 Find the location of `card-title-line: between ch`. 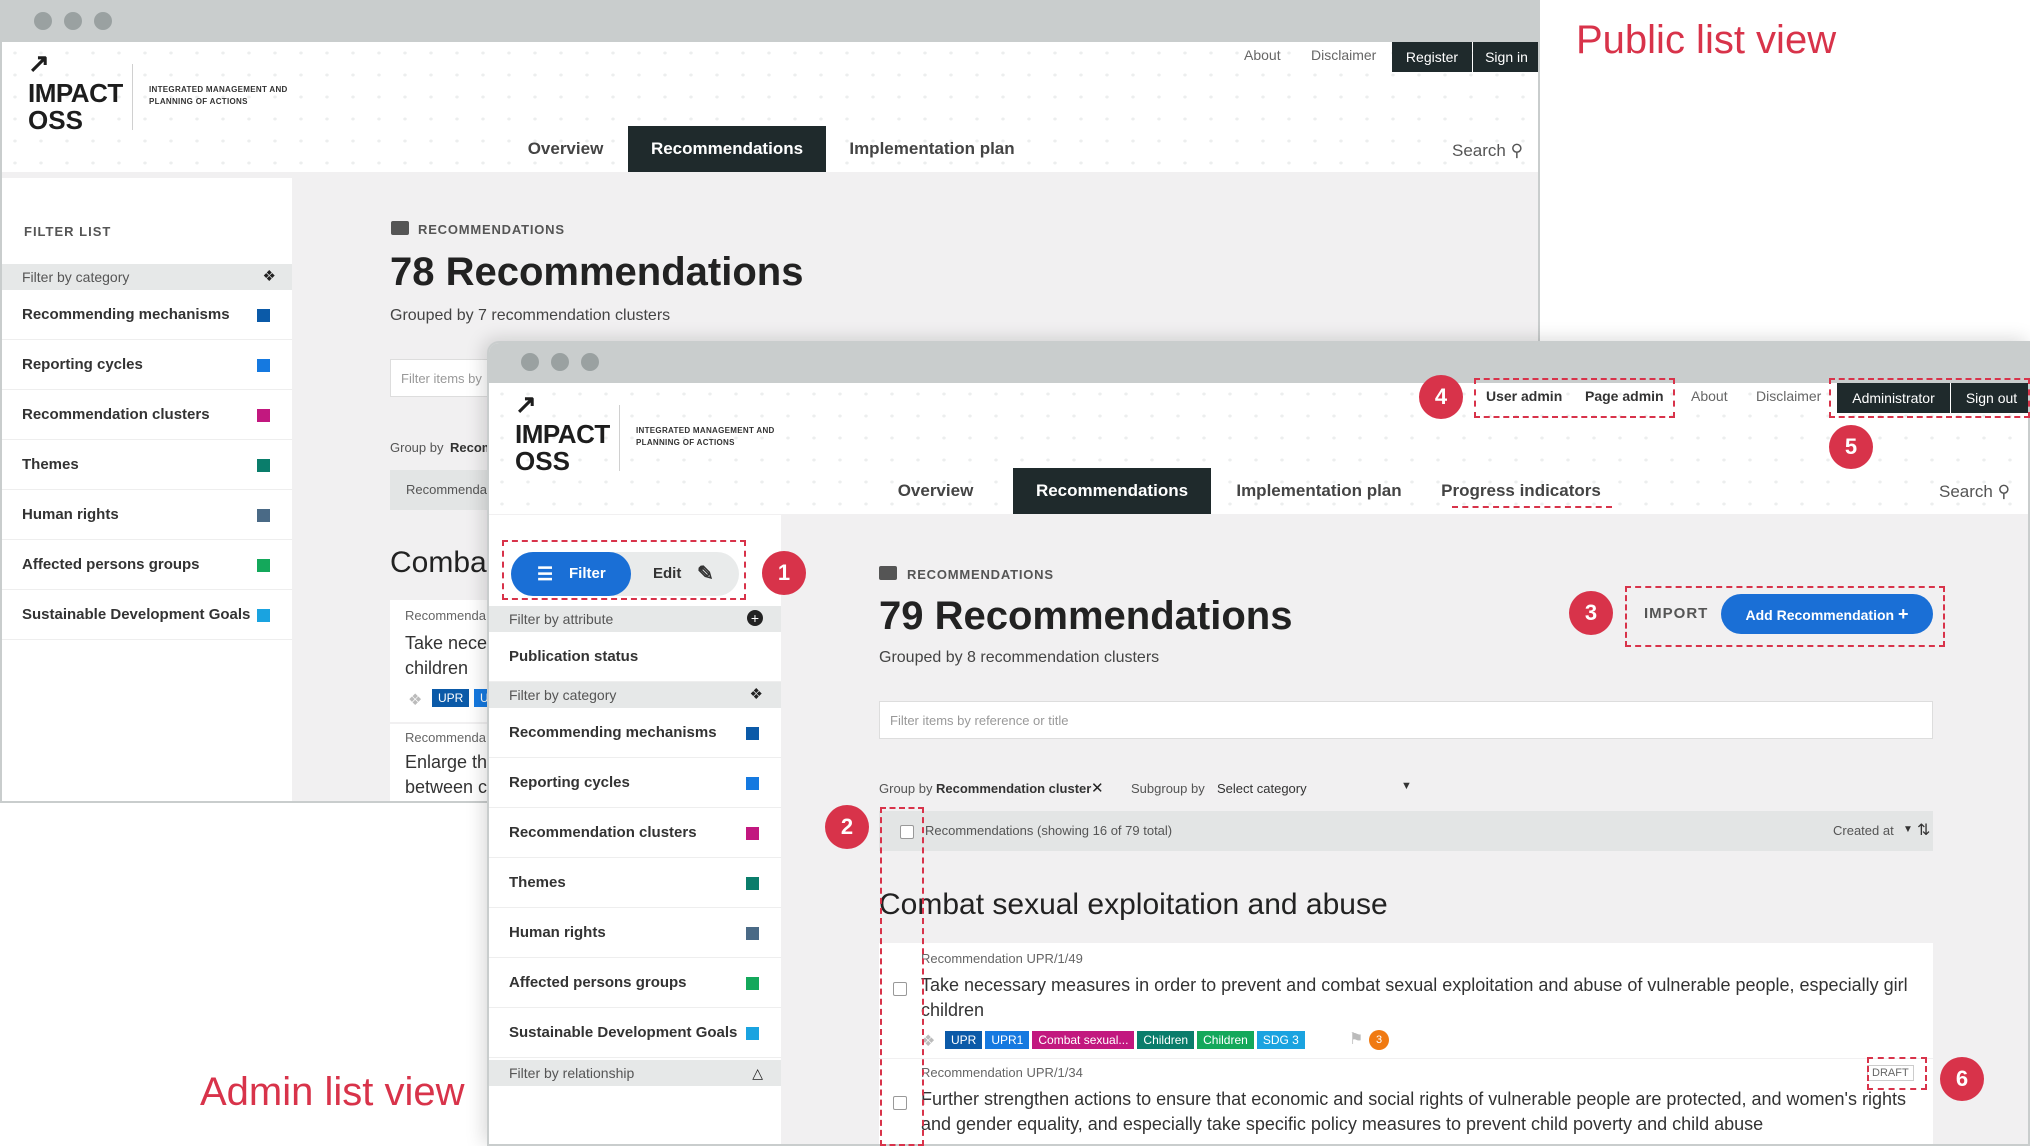

card-title-line: between ch is located at coordinates (451, 787).